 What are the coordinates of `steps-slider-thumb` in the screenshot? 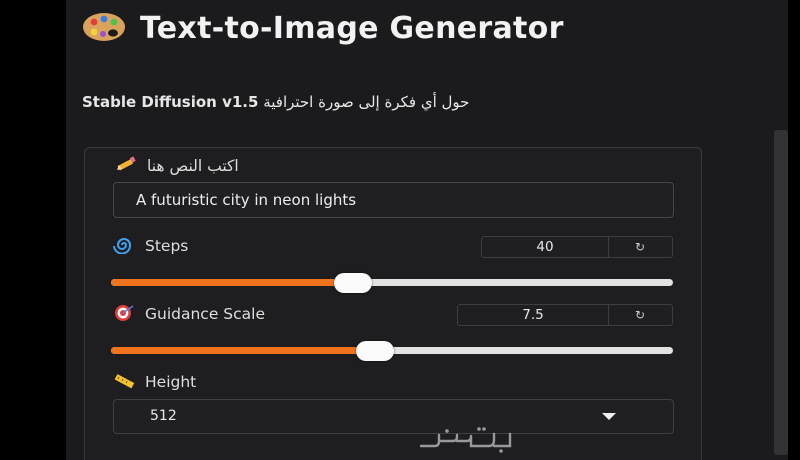 It's located at (352, 283).